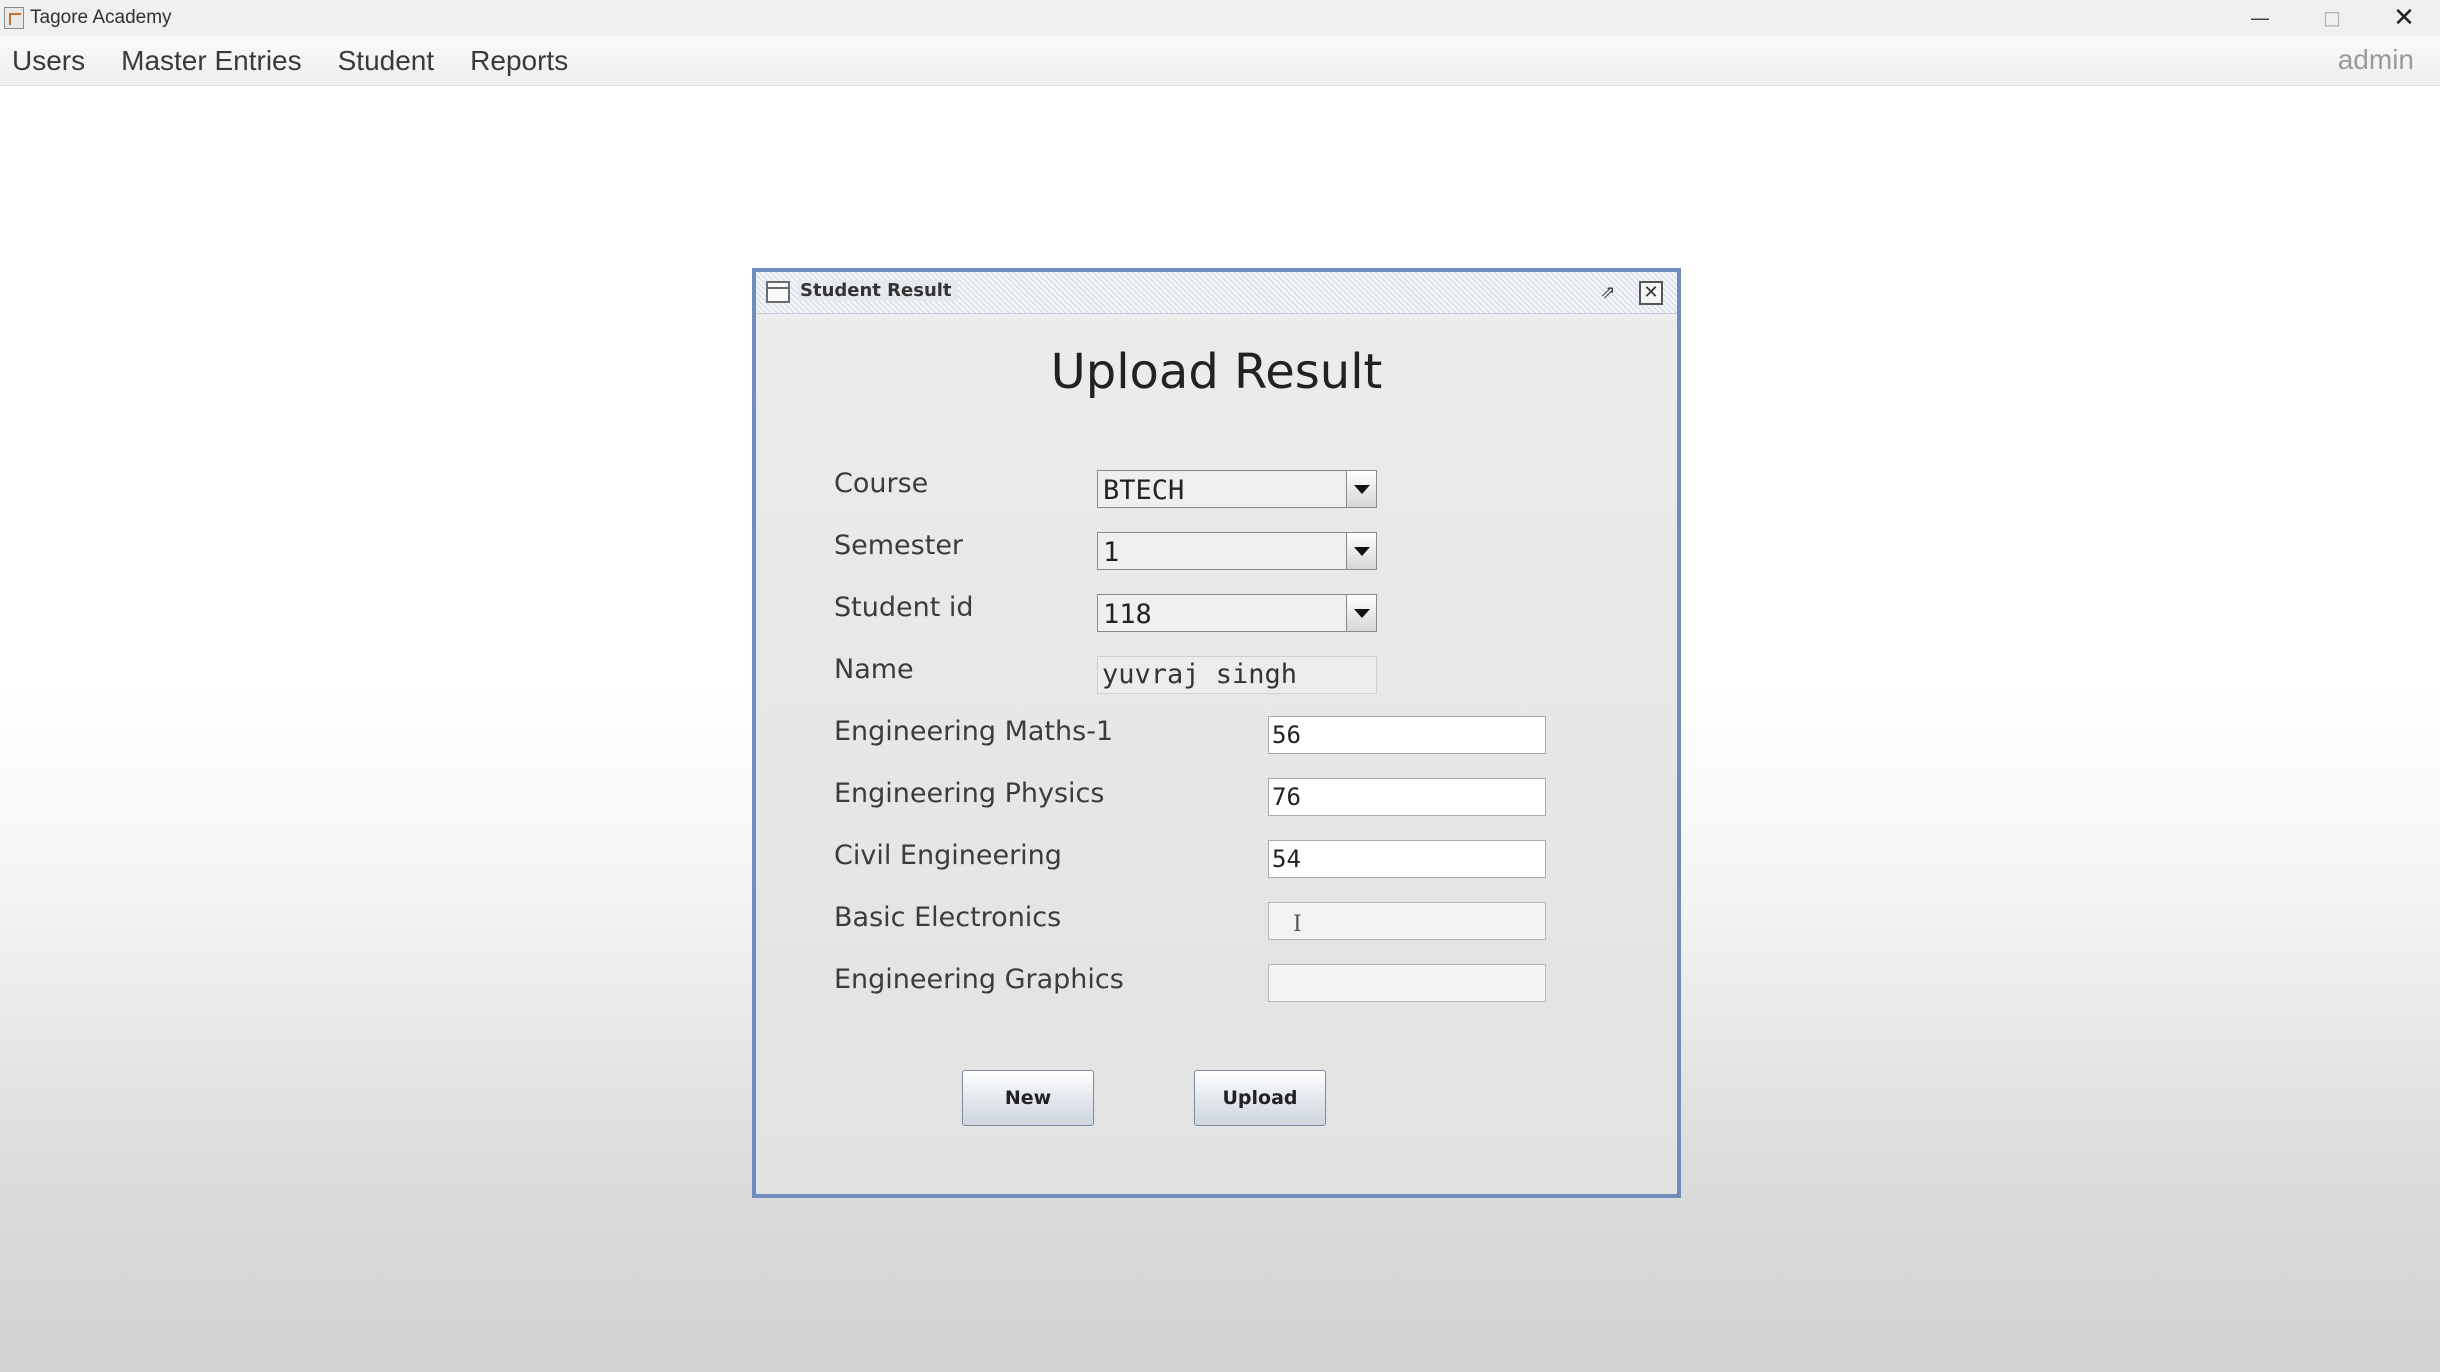 This screenshot has width=2440, height=1372. What do you see at coordinates (1237, 489) in the screenshot?
I see `course-select: BTECH` at bounding box center [1237, 489].